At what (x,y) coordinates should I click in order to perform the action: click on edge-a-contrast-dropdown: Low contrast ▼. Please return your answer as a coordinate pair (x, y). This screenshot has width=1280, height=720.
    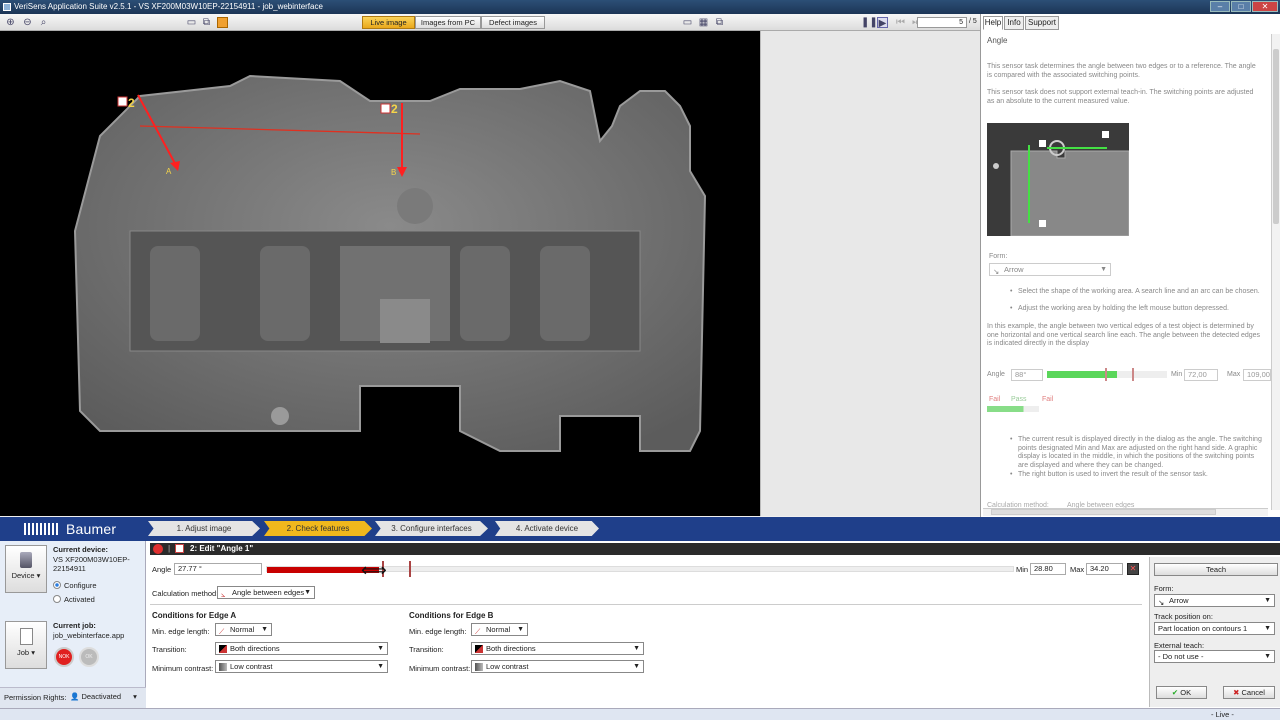
    Looking at the image, I should click on (301, 666).